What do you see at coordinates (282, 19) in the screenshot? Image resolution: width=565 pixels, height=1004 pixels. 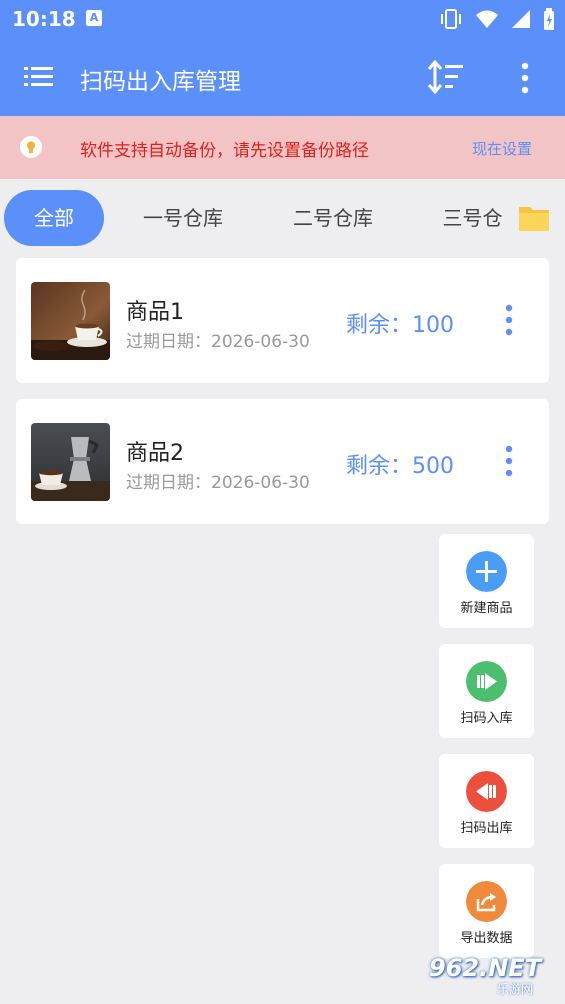 I see `status-bar: 10:18 A` at bounding box center [282, 19].